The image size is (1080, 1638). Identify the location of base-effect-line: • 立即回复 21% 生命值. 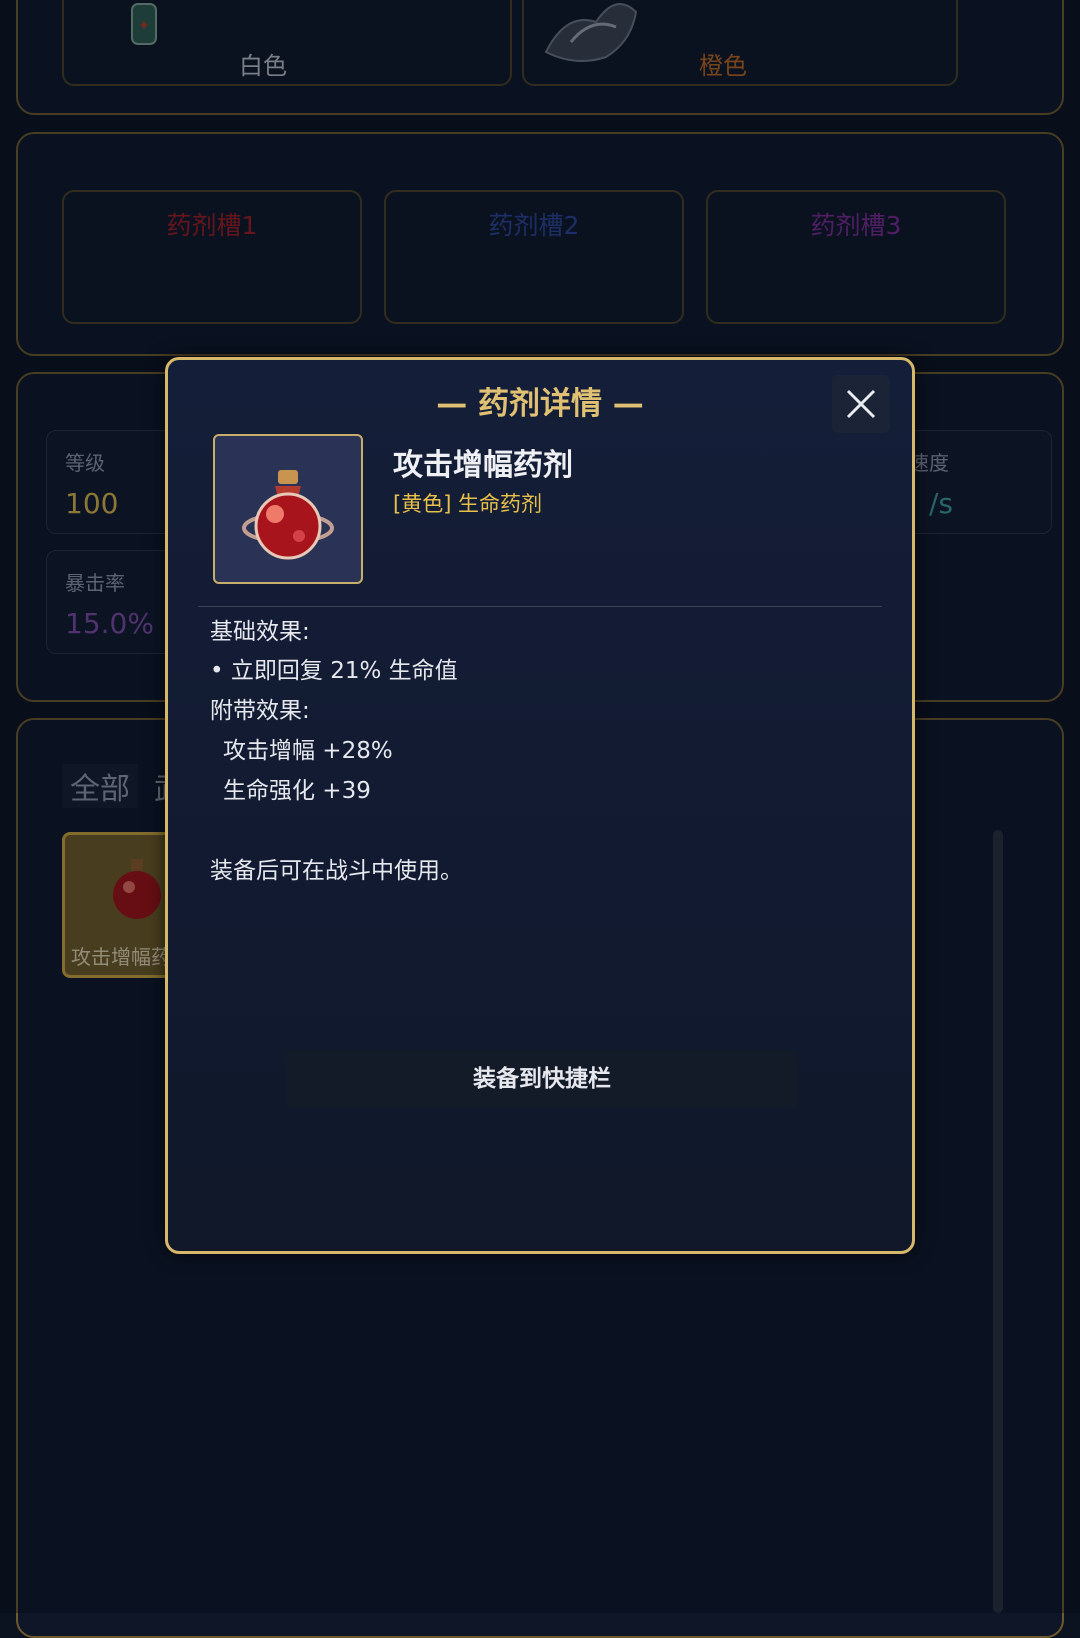
(334, 671).